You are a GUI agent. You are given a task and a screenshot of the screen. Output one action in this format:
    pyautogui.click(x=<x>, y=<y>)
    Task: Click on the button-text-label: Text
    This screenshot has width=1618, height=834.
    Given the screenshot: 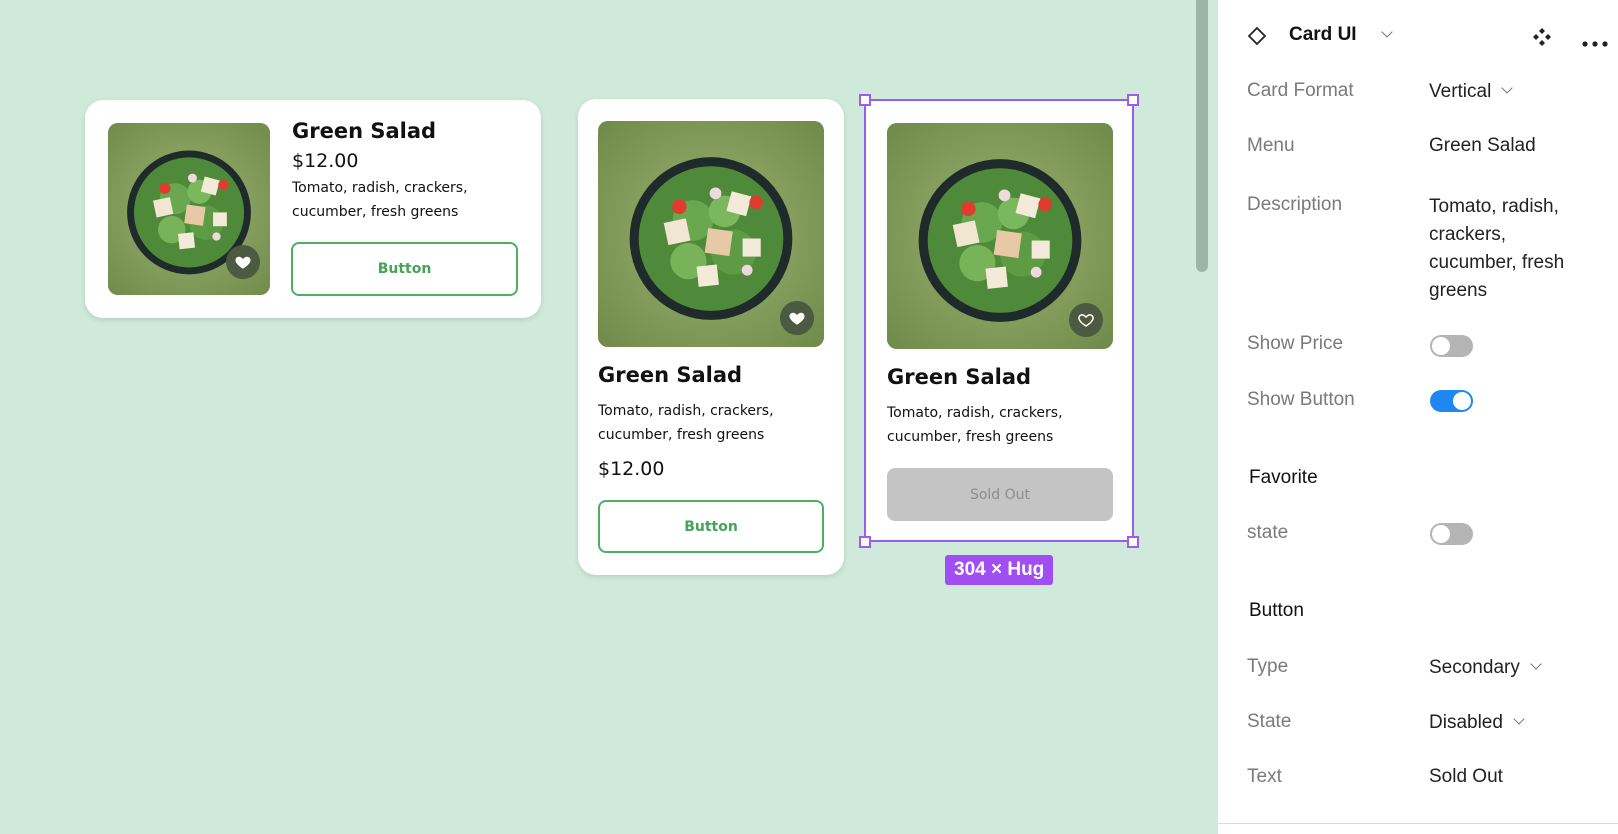 What is the action you would take?
    pyautogui.click(x=1264, y=776)
    